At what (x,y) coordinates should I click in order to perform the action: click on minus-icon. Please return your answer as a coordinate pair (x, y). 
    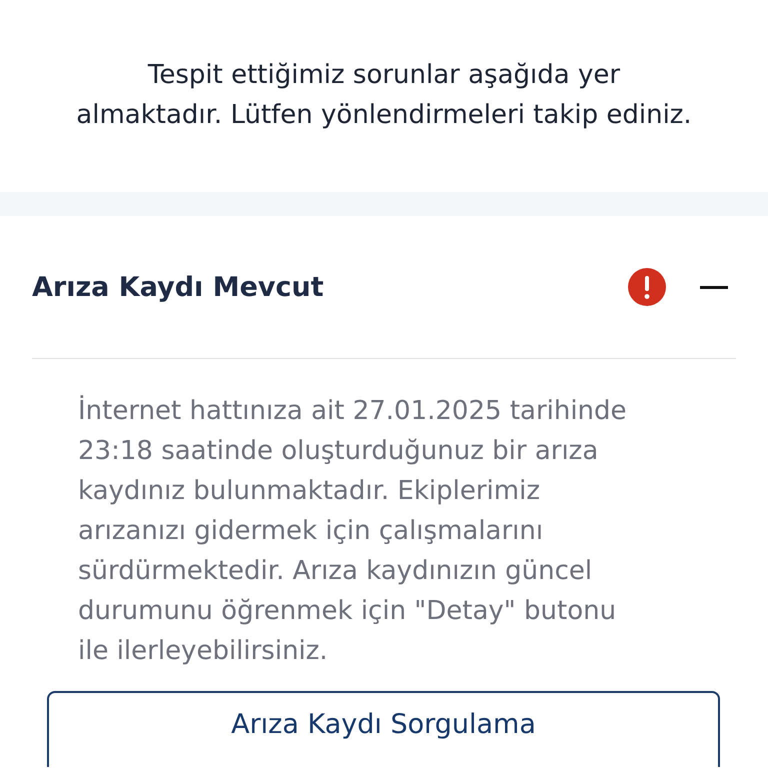
    Looking at the image, I should click on (714, 287).